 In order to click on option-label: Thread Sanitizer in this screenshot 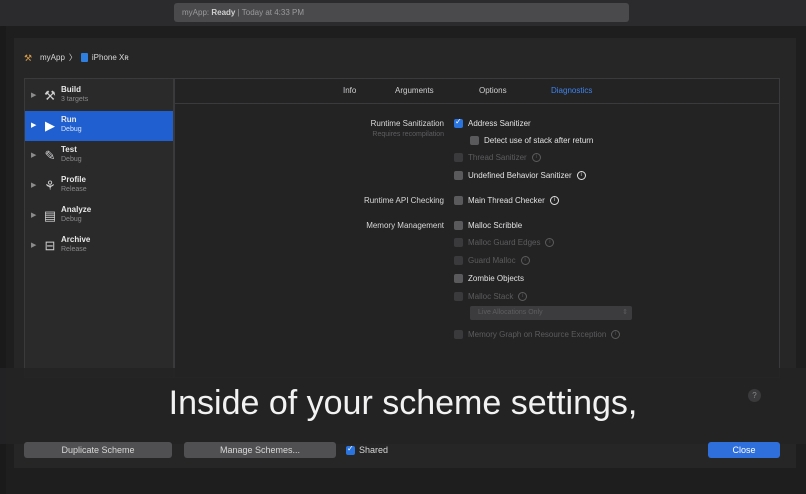, I will do `click(497, 157)`.